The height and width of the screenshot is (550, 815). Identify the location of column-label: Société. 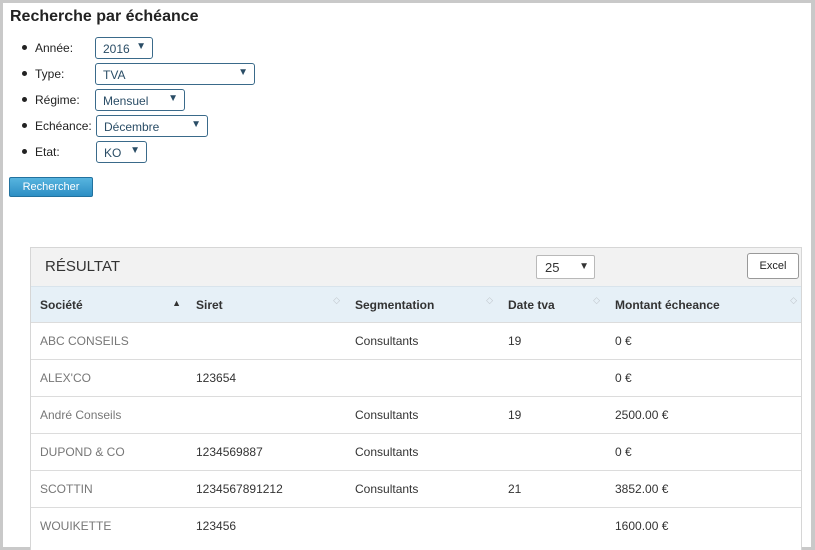
(61, 304).